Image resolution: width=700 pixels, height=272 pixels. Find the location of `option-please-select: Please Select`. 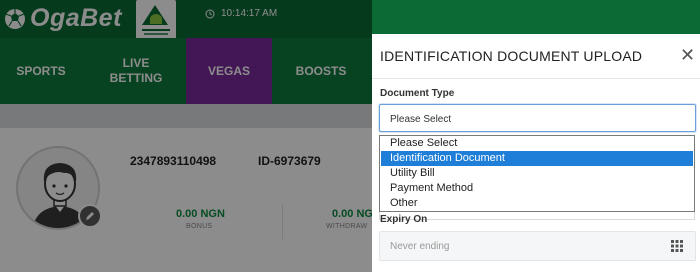

option-please-select: Please Select is located at coordinates (537, 143).